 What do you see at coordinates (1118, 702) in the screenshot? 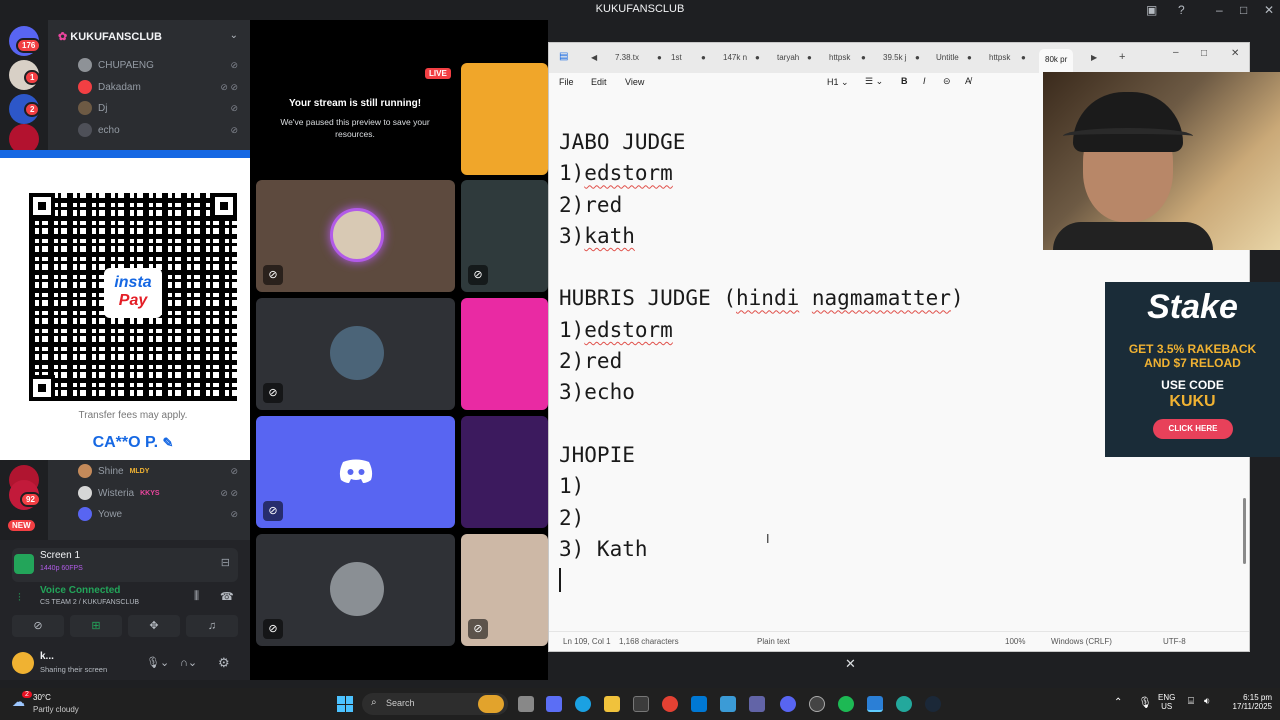
I see `tray-overflow-icon: ⌃` at bounding box center [1118, 702].